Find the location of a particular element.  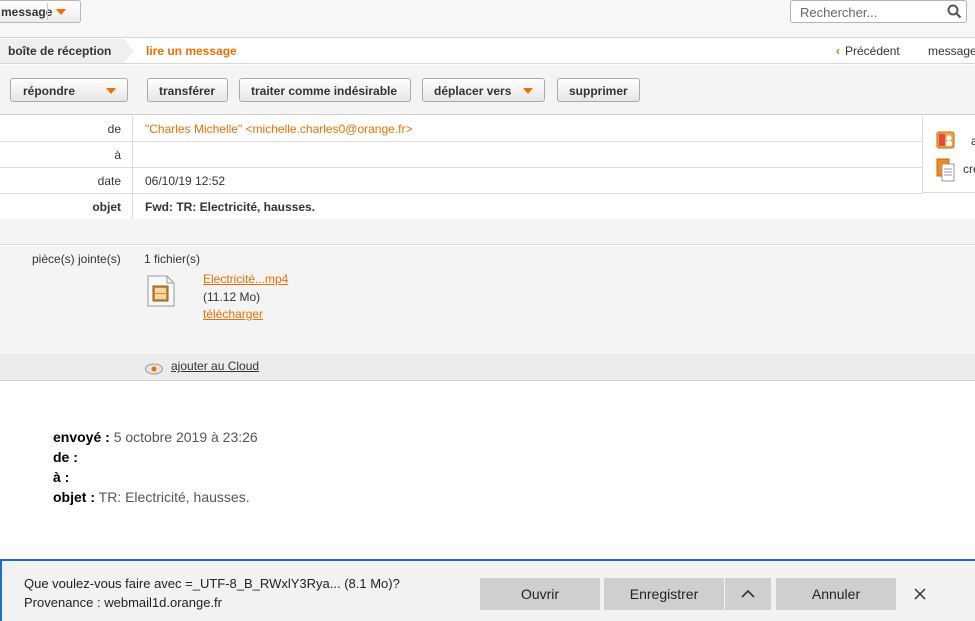

cloud-icon is located at coordinates (154, 369).